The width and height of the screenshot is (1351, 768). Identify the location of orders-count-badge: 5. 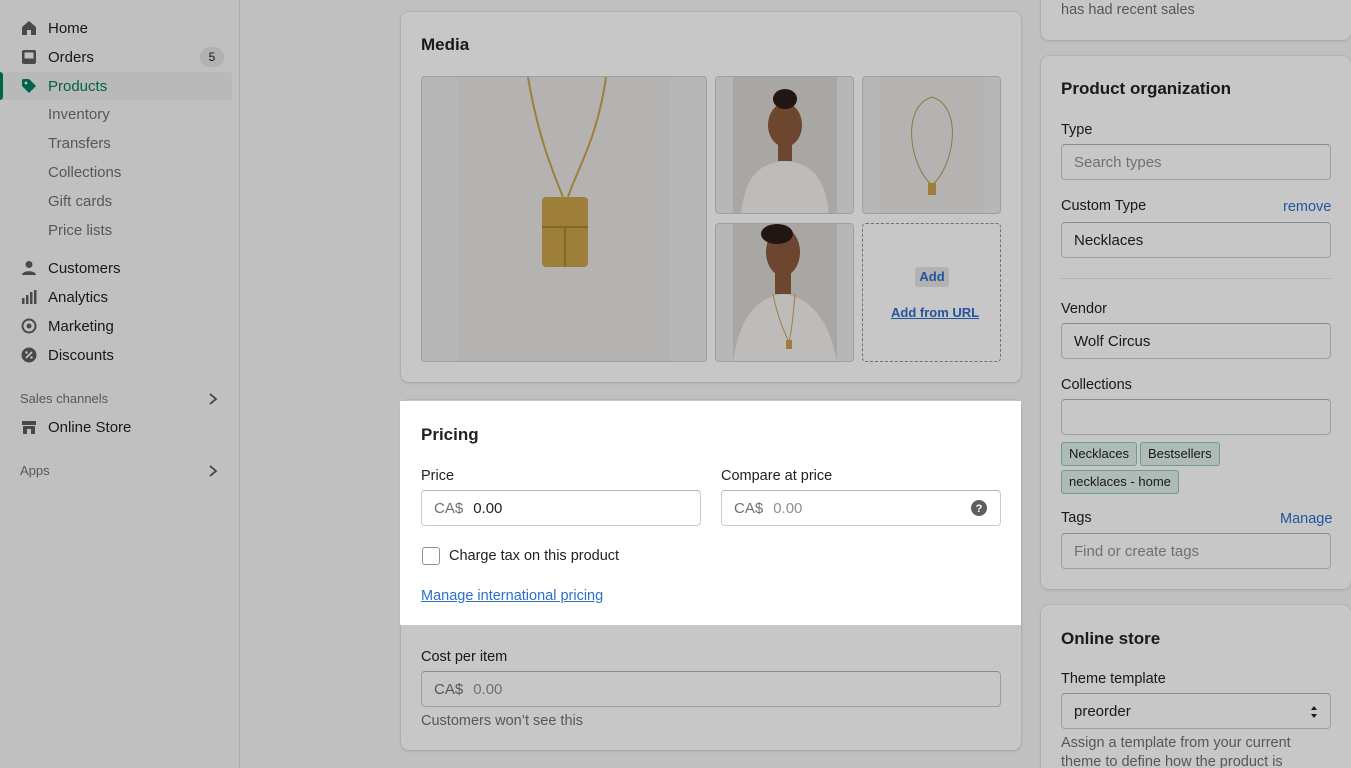
(212, 57).